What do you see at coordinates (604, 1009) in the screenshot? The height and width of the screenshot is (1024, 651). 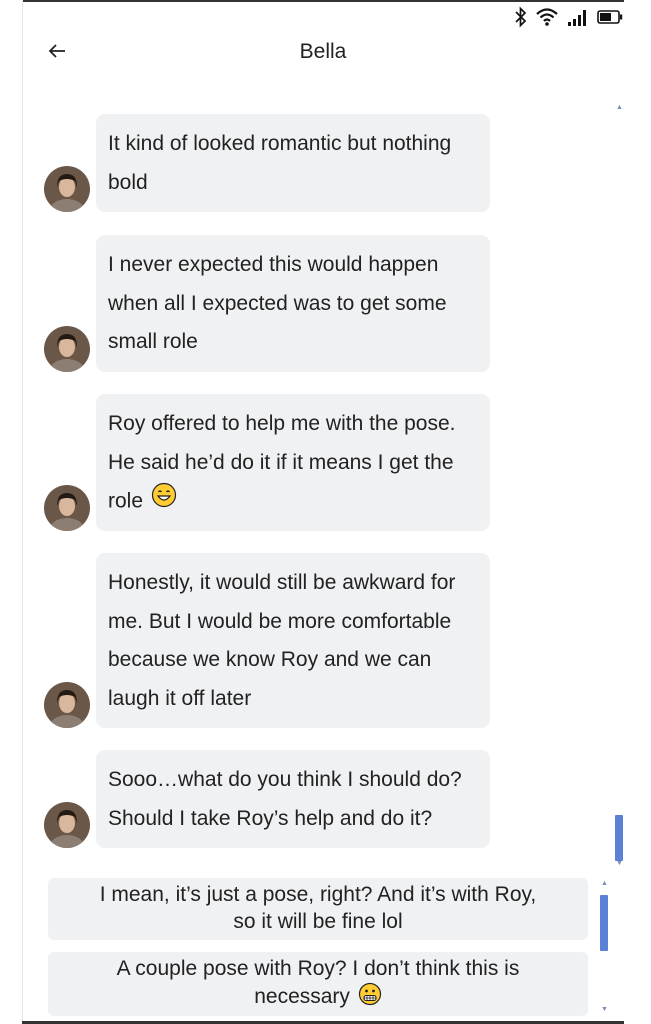 I see `reply-scroll-down-arrow: ▼` at bounding box center [604, 1009].